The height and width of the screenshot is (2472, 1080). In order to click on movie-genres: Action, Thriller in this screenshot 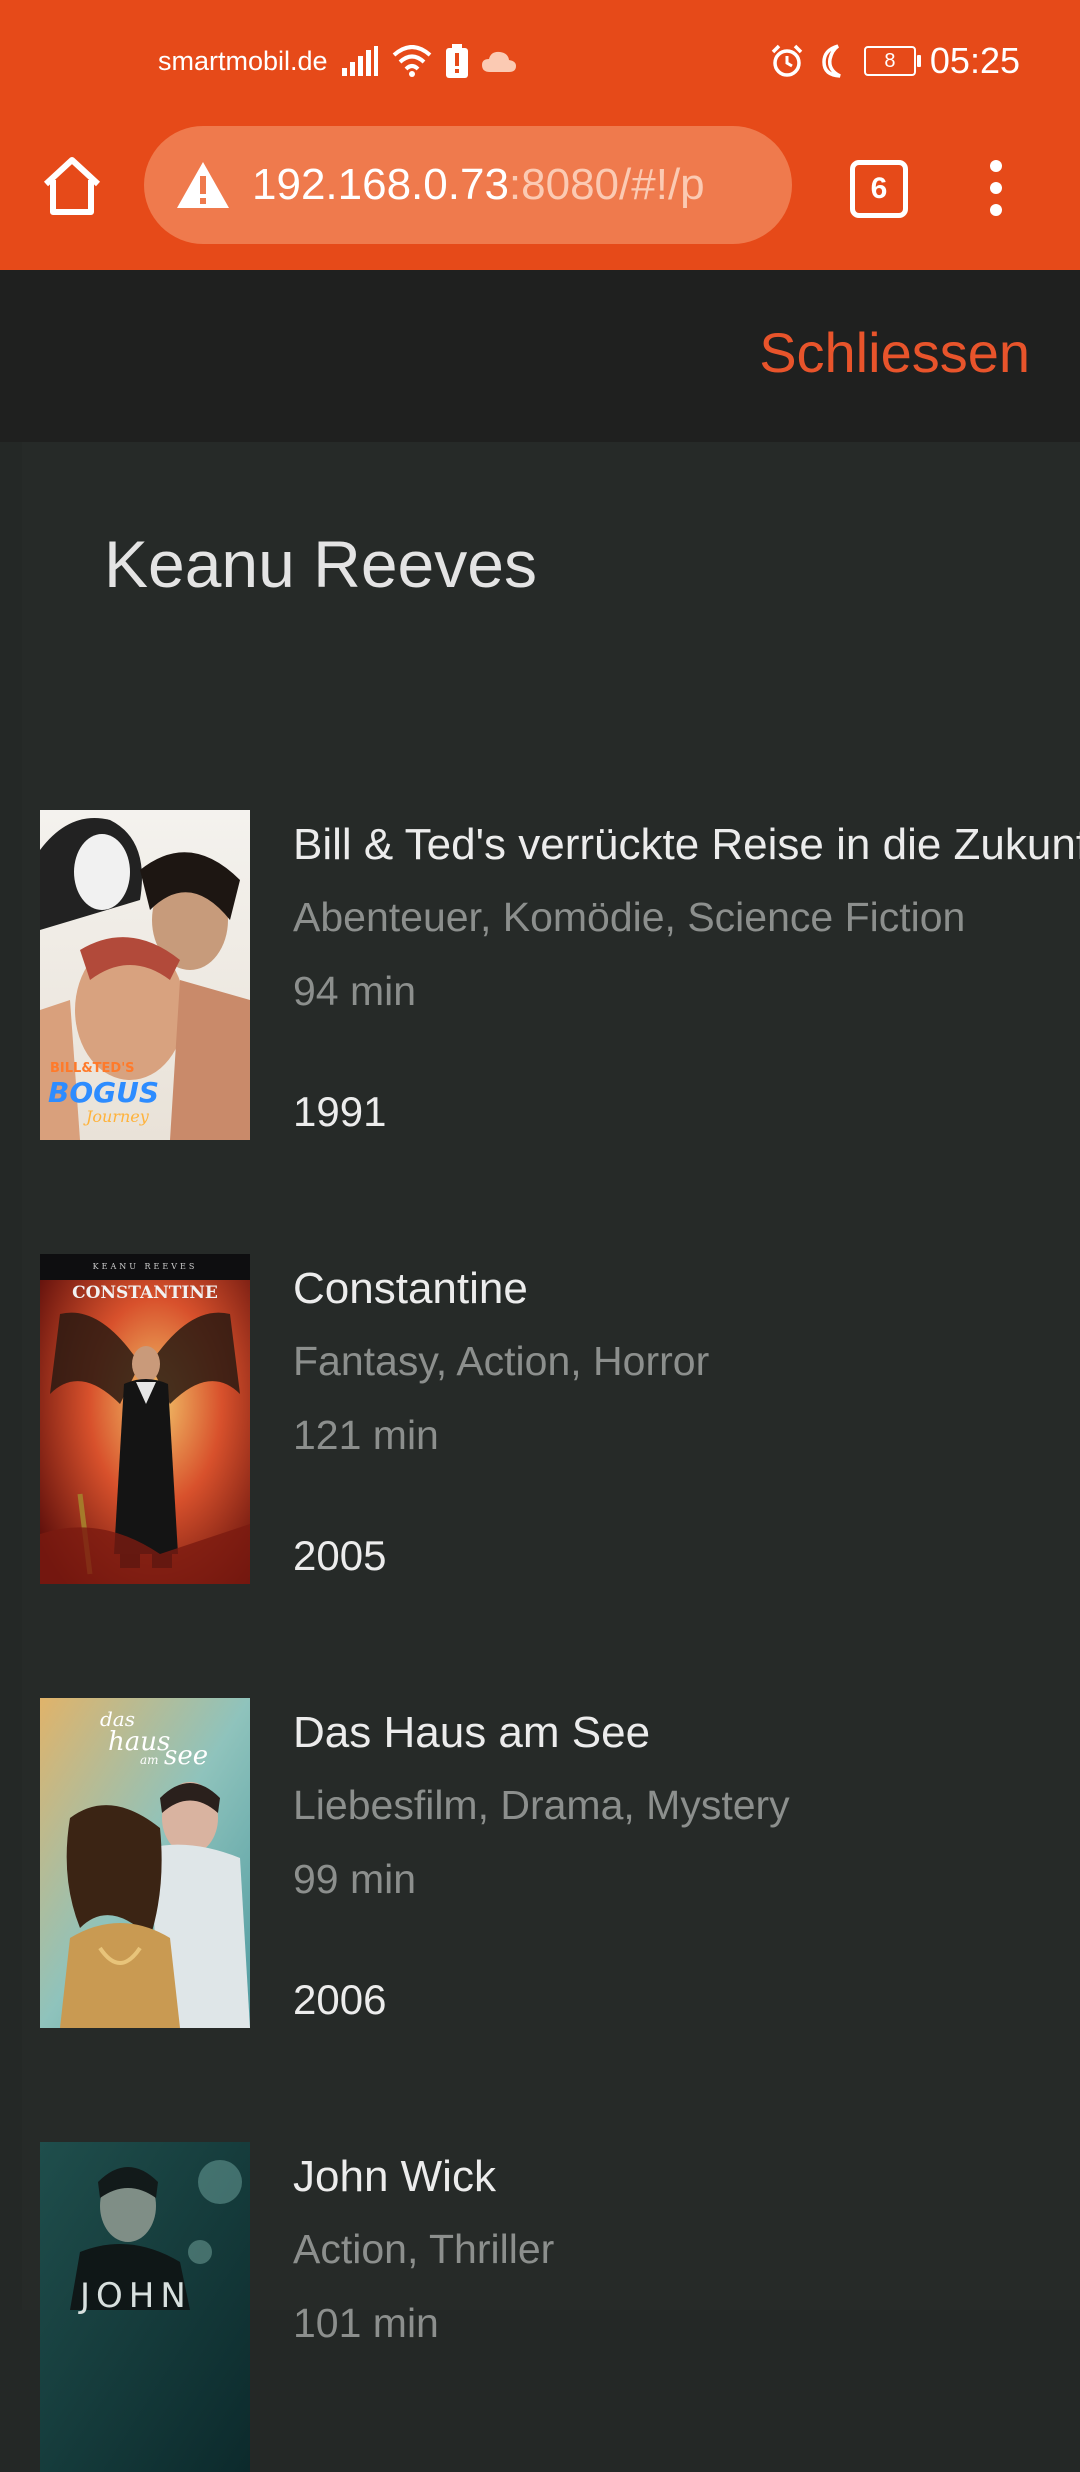, I will do `click(424, 2249)`.